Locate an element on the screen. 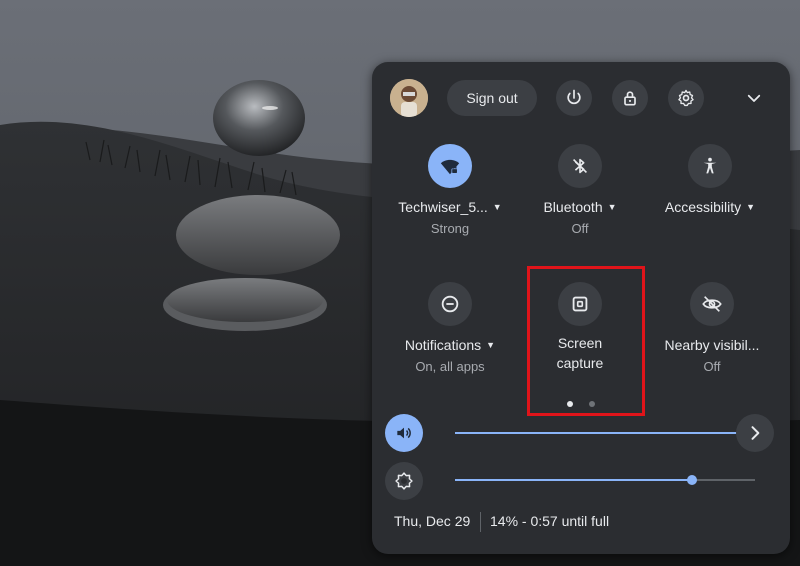  page-dot-active is located at coordinates (570, 404).